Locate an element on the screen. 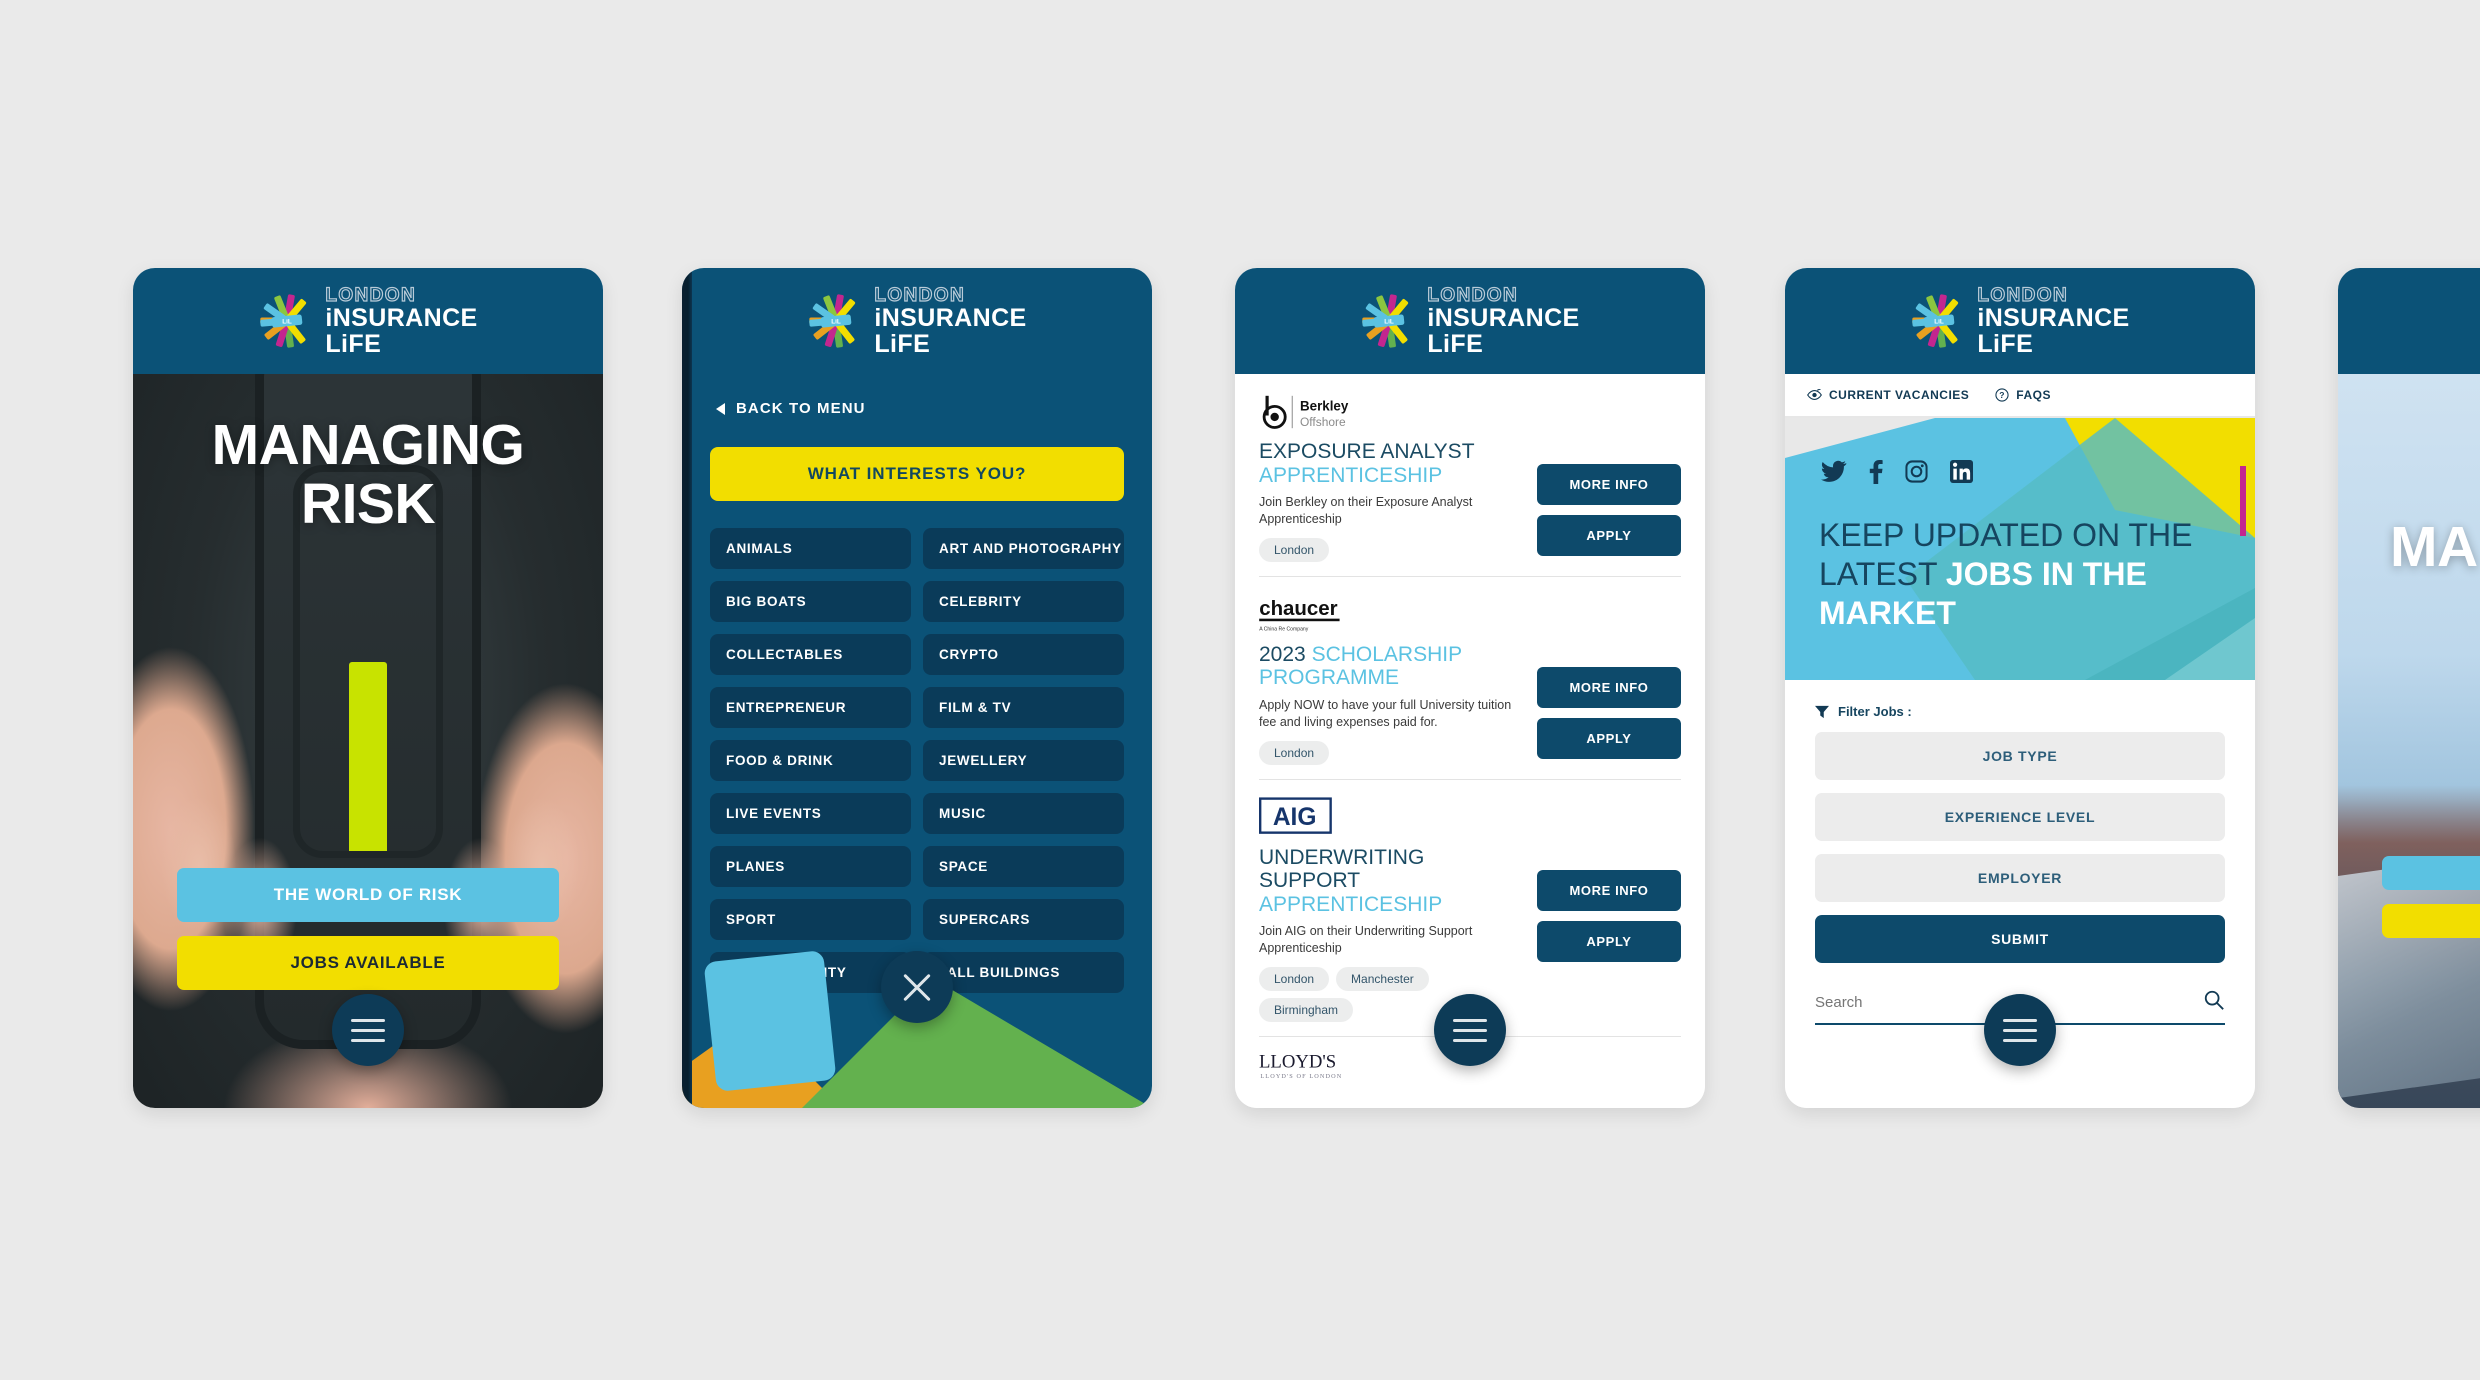  filter-employer-button: EMPLOYER is located at coordinates (2020, 878).